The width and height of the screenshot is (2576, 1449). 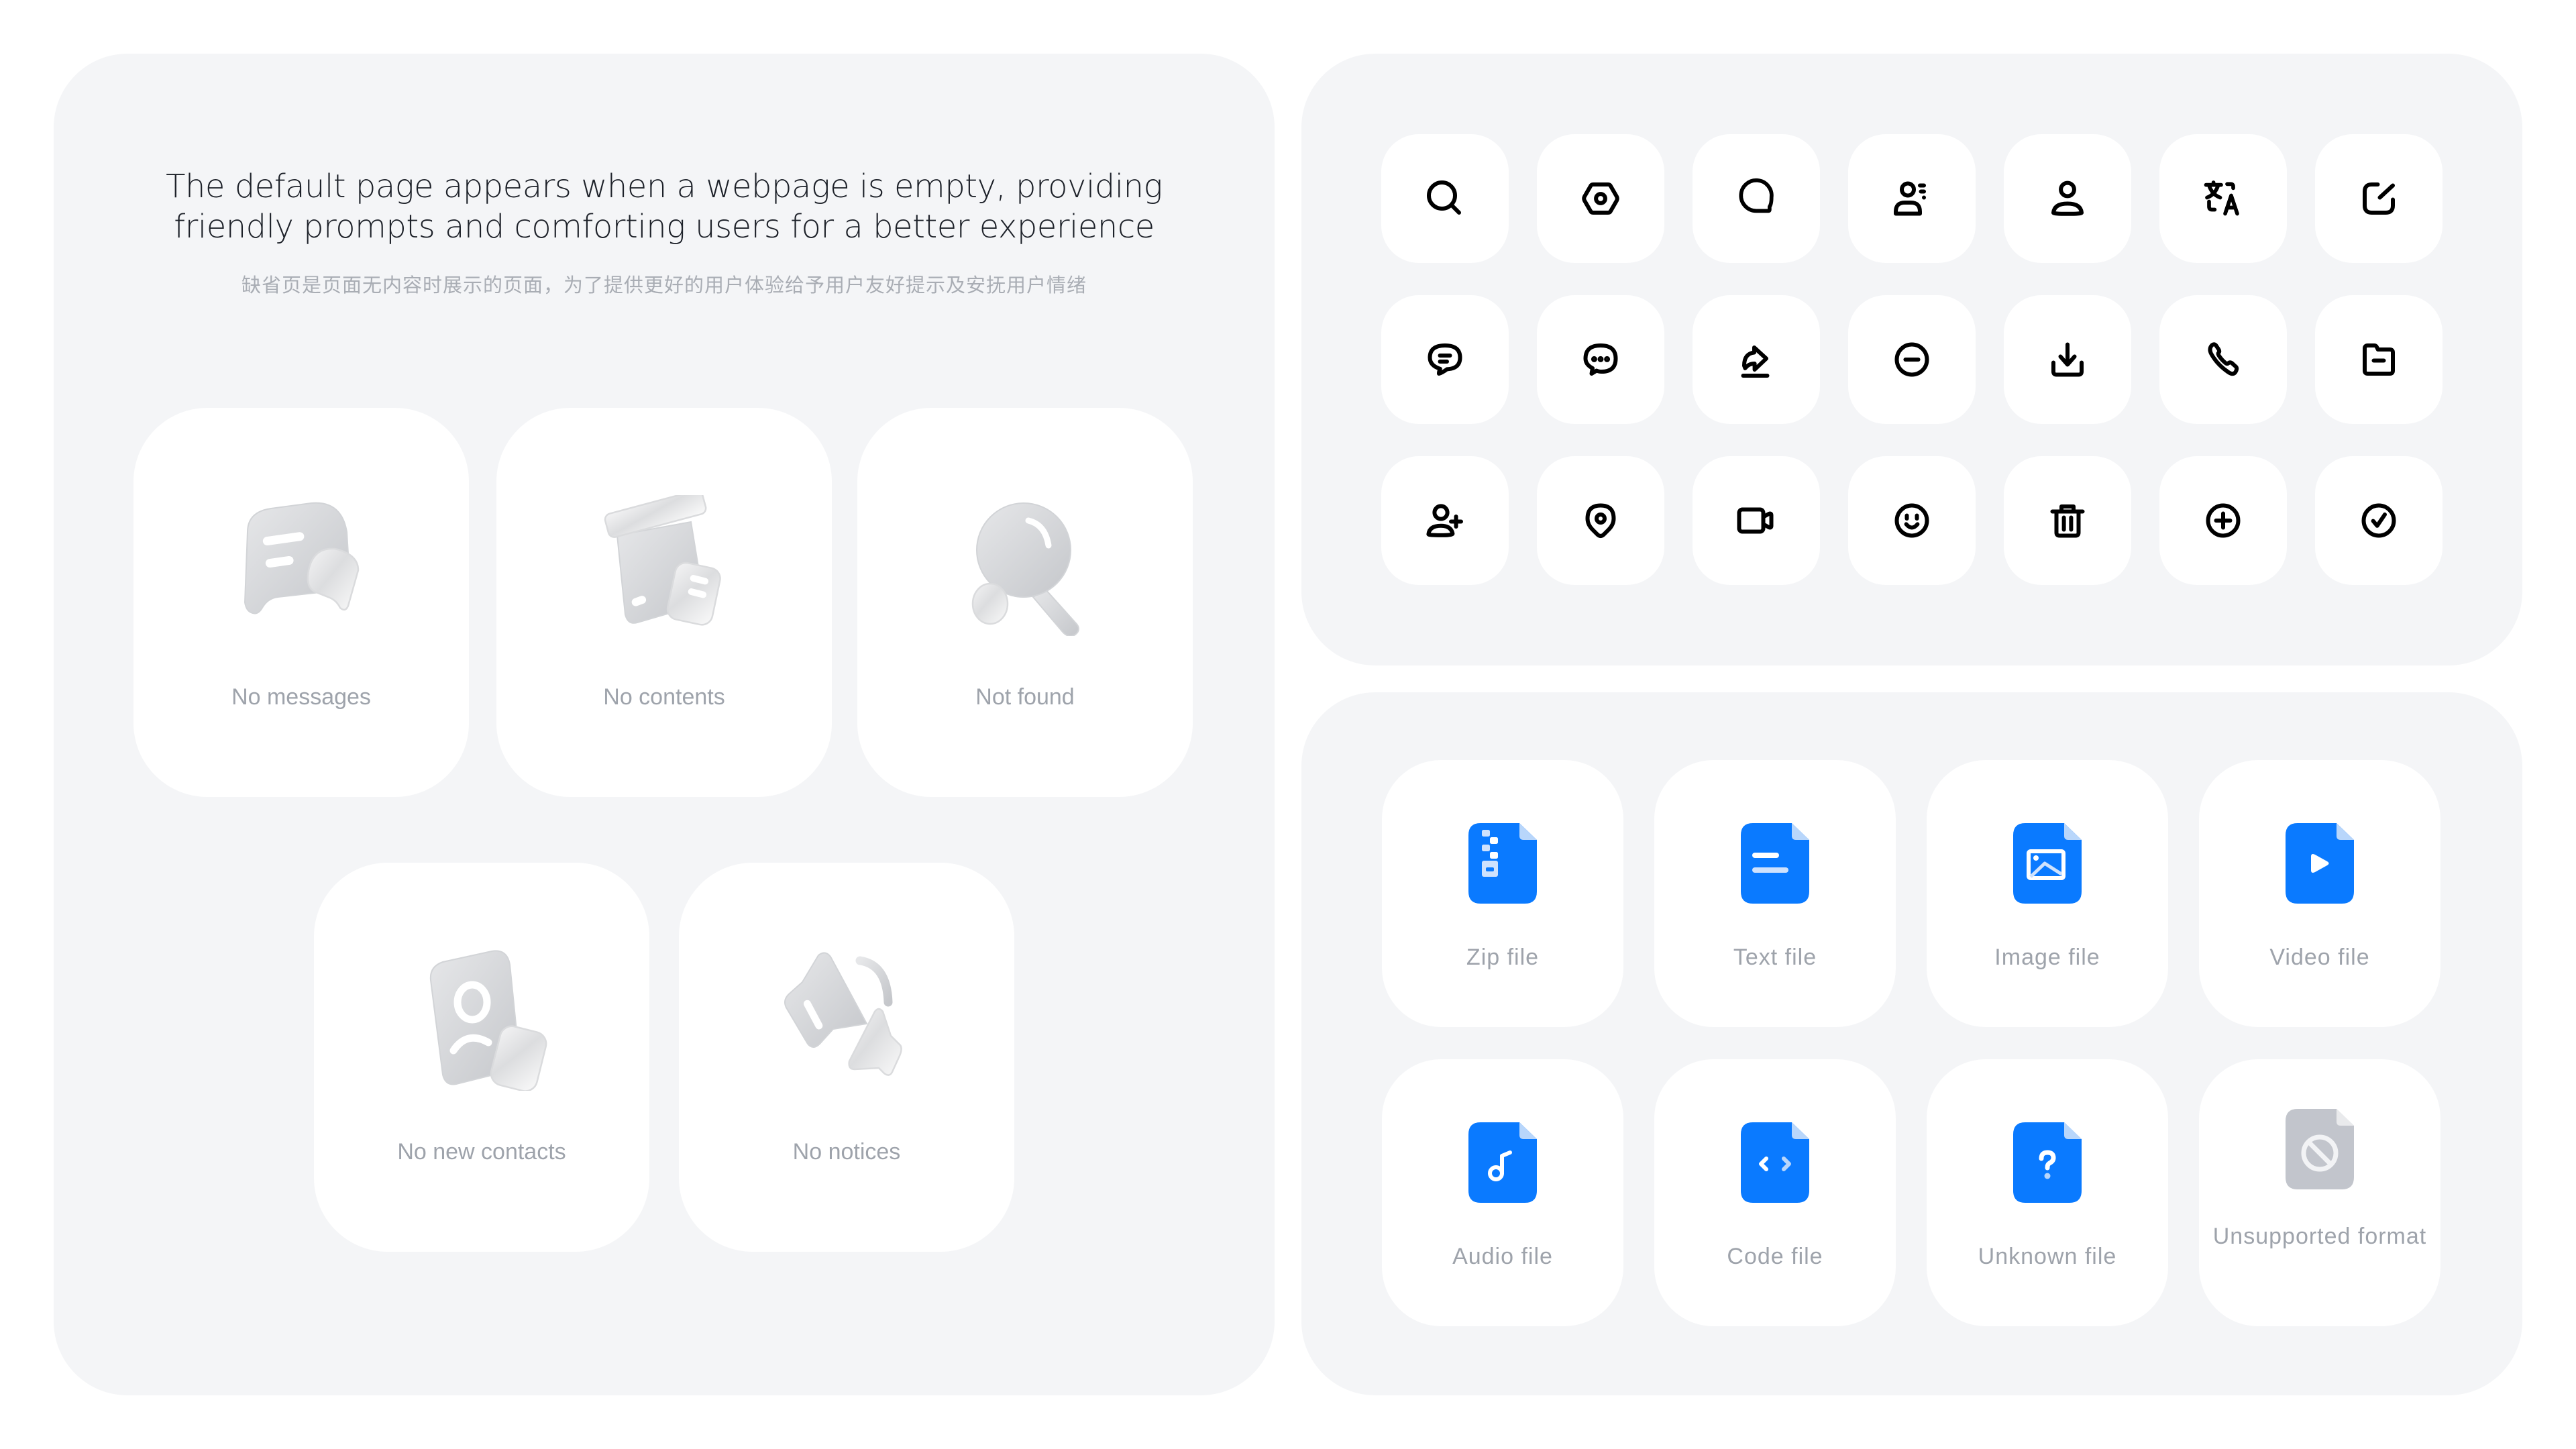 I want to click on empty-state-card-no-notices: No notices, so click(x=846, y=1057).